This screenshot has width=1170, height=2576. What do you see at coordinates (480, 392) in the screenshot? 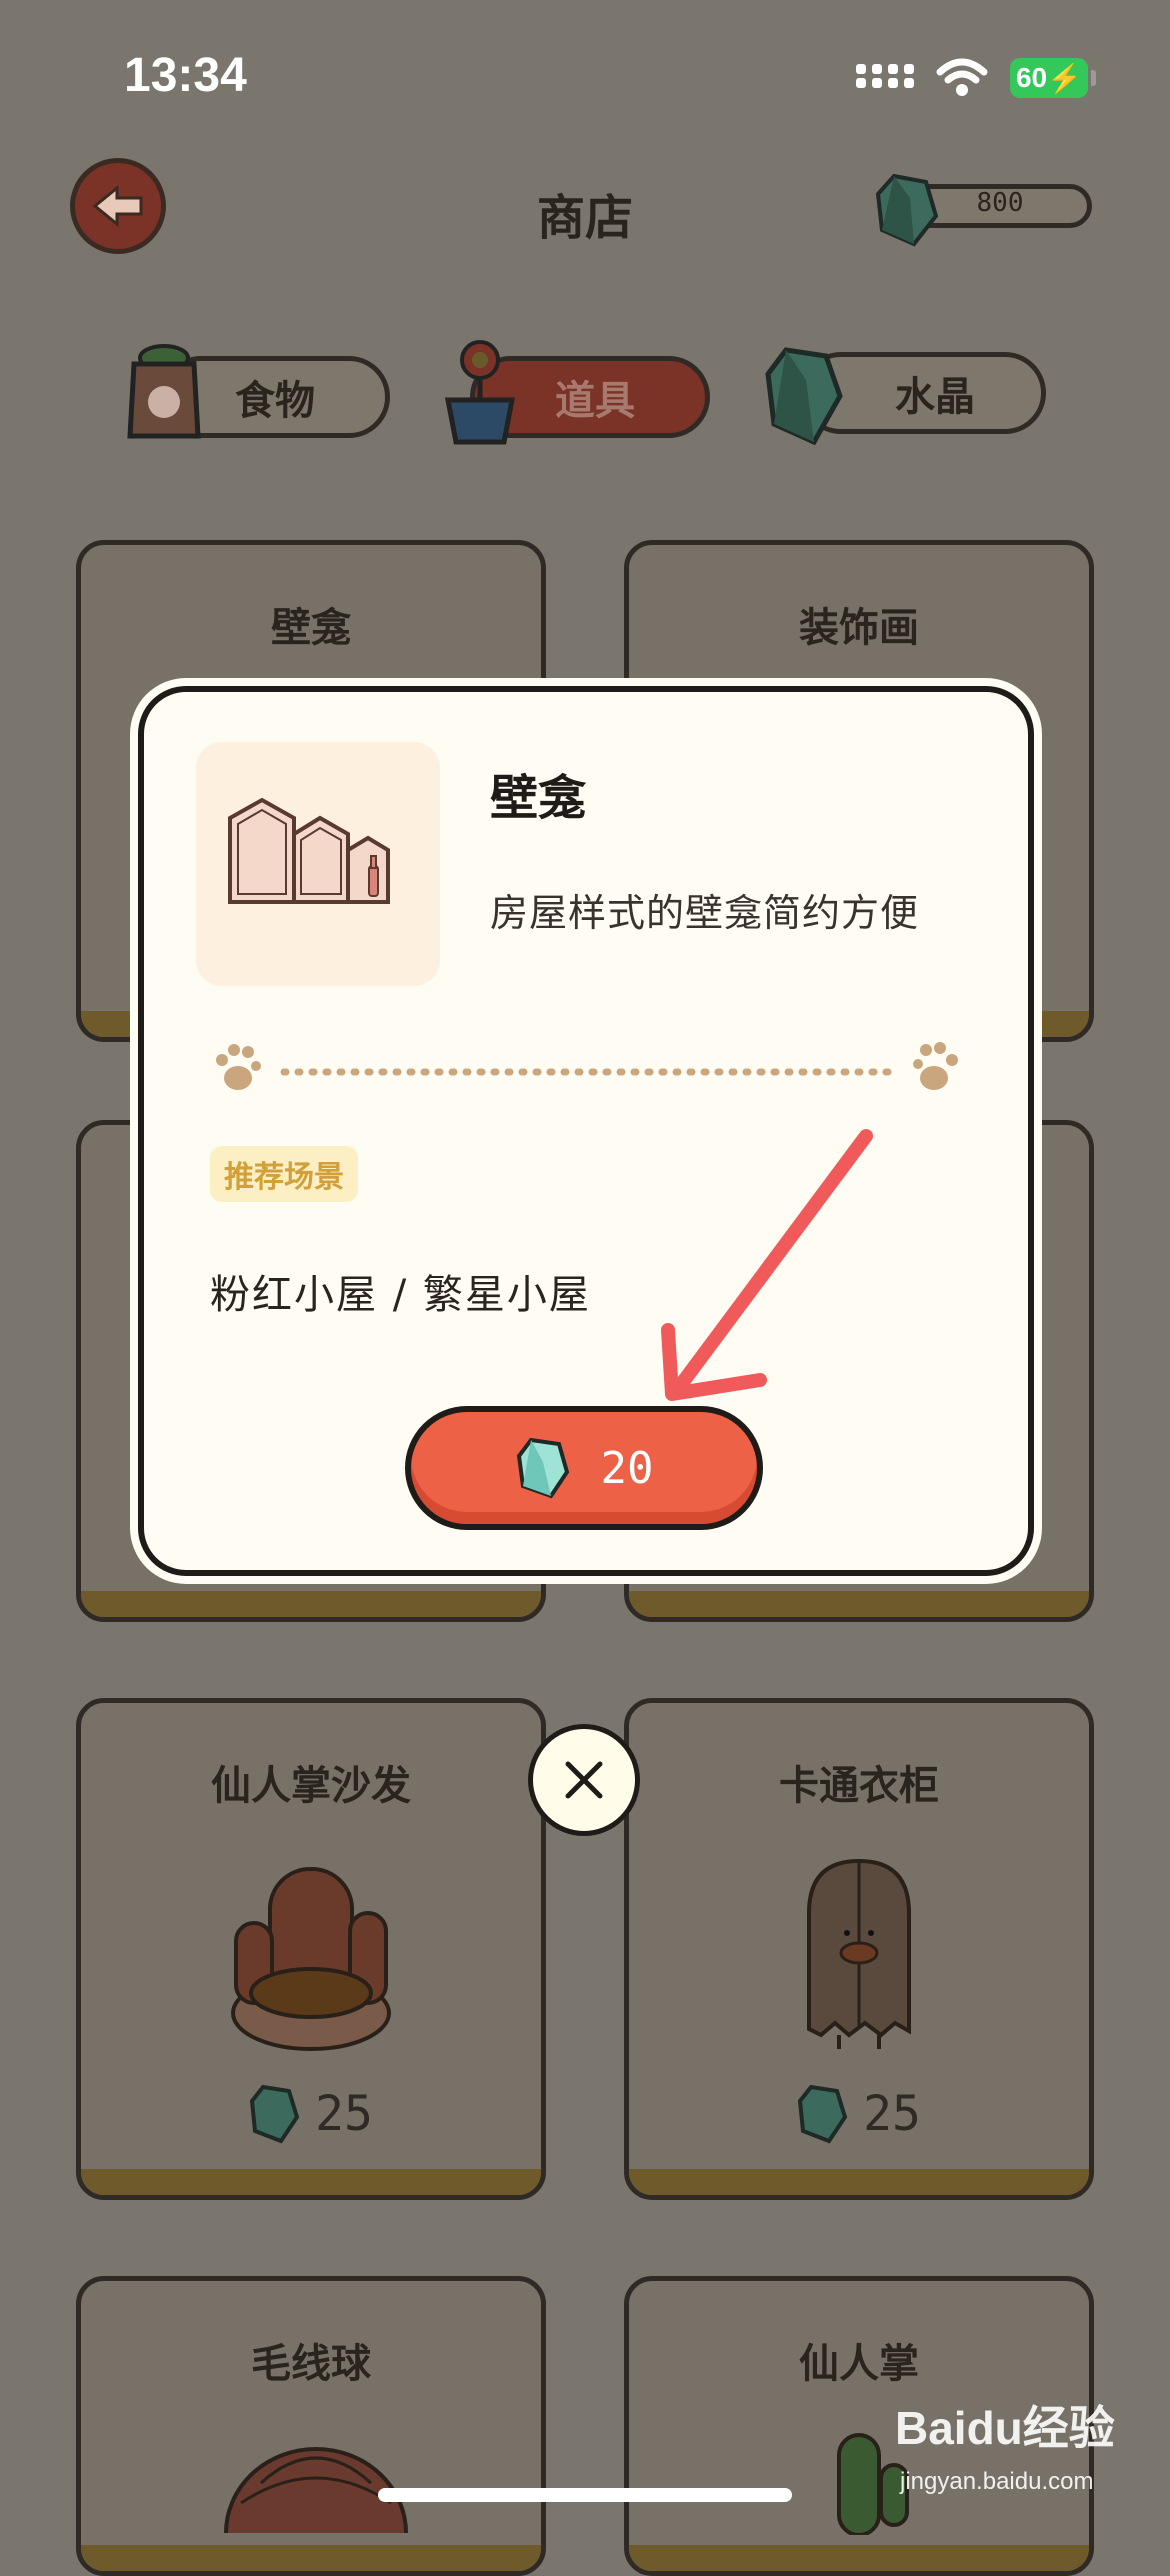
I see `flower-pot-icon` at bounding box center [480, 392].